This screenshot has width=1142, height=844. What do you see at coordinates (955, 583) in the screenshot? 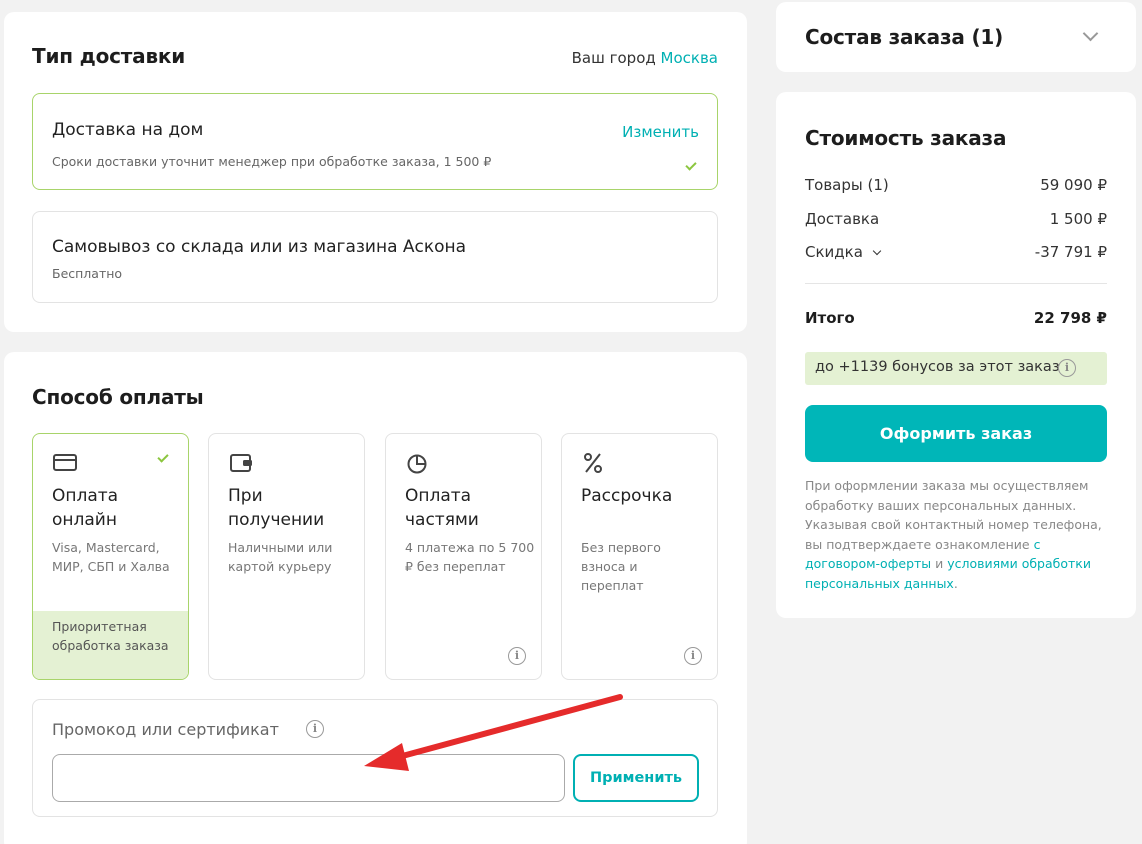
I see `legal-end: .` at bounding box center [955, 583].